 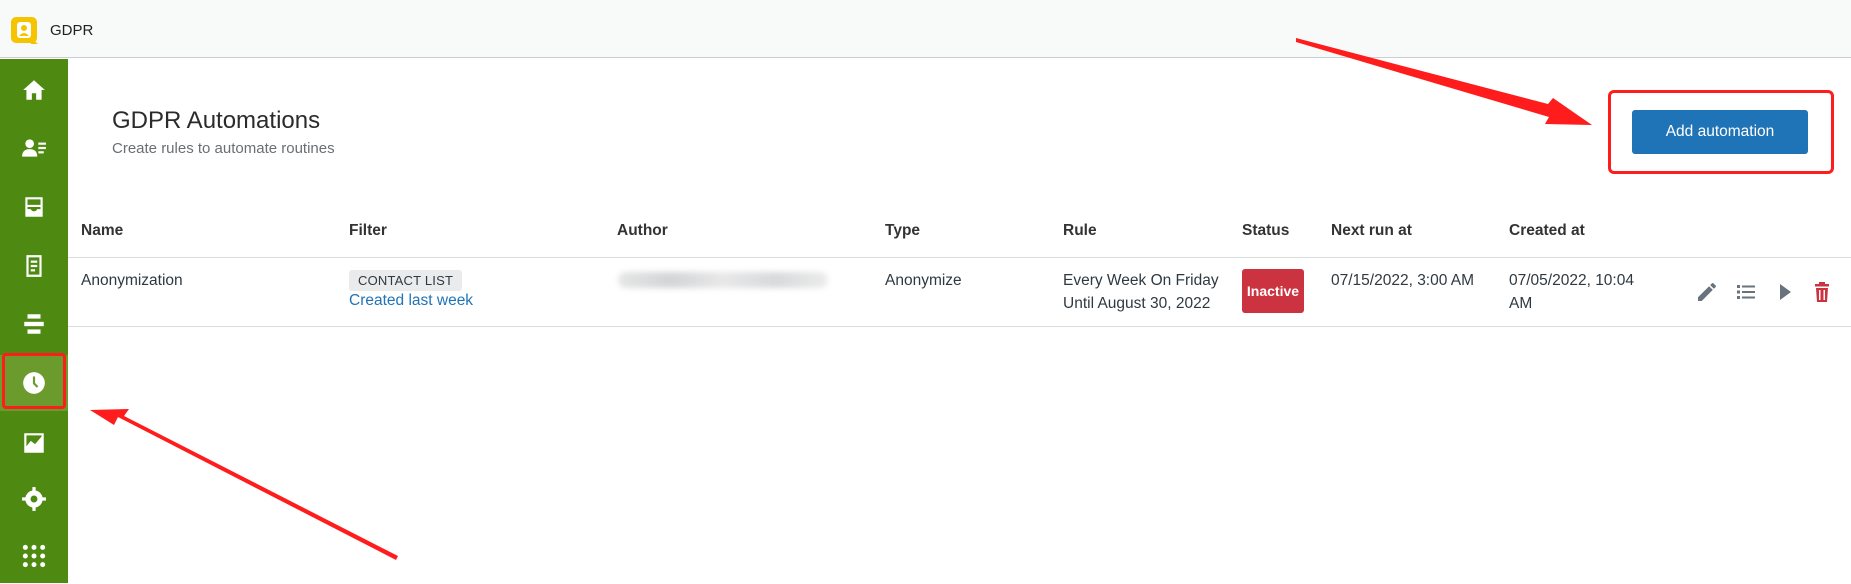 I want to click on apps-grid-icon, so click(x=34, y=556).